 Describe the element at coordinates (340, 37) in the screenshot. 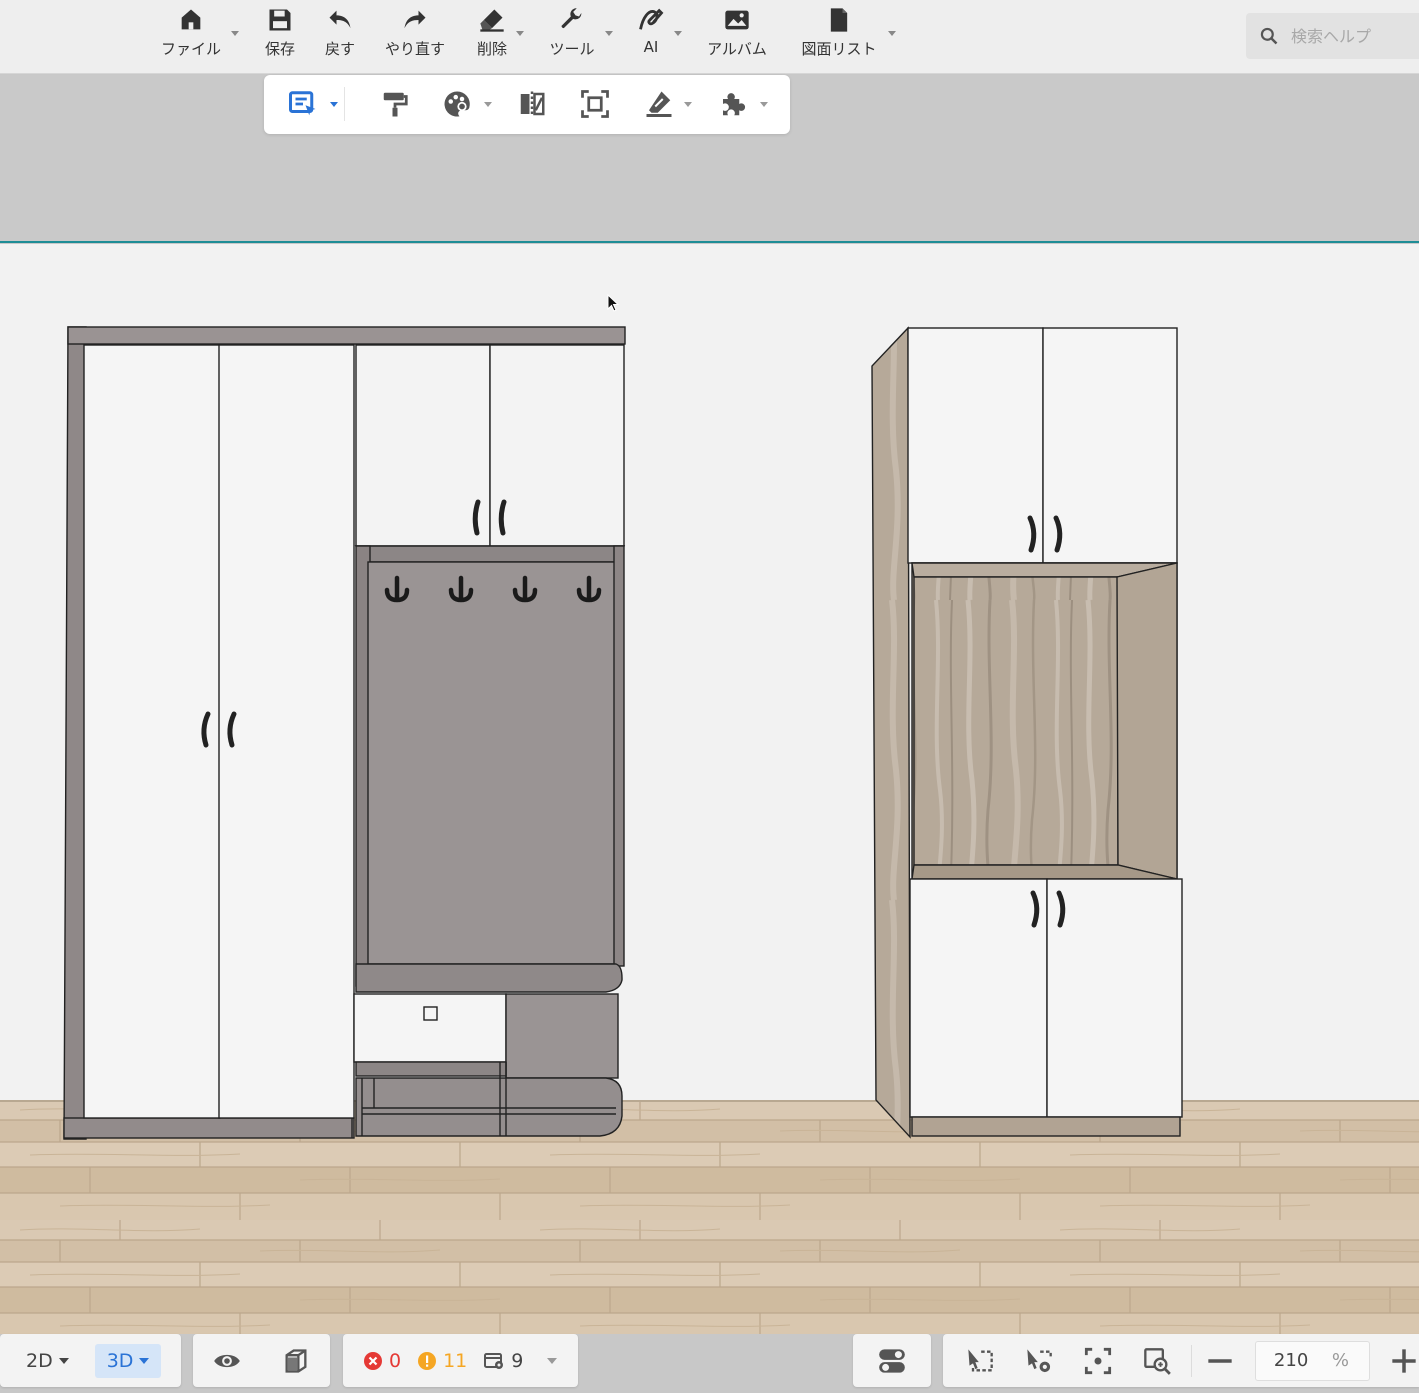

I see `undo-button: 戻す` at that location.